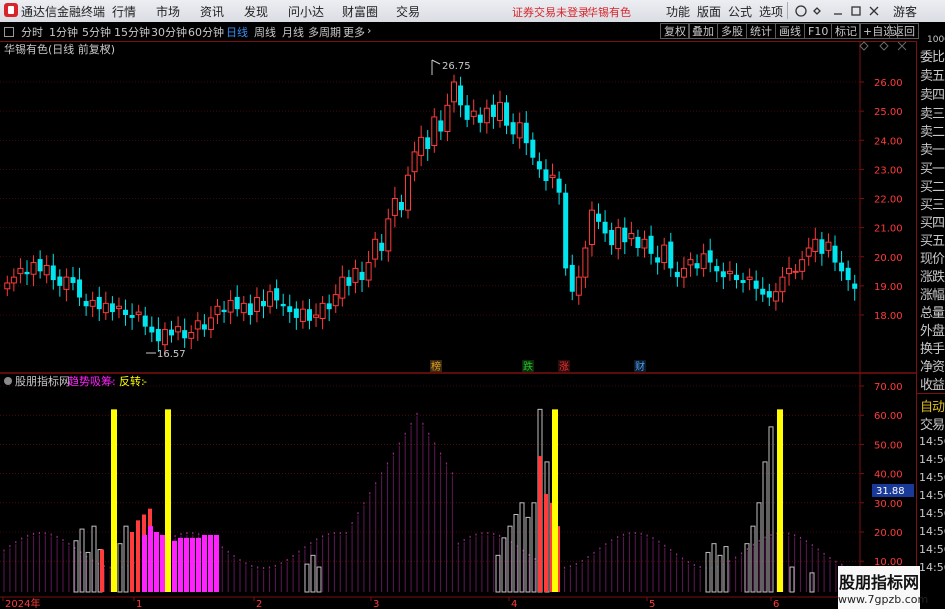 This screenshot has height=609, width=945. Describe the element at coordinates (932, 130) in the screenshot. I see `row-sell2: 卖二` at that location.